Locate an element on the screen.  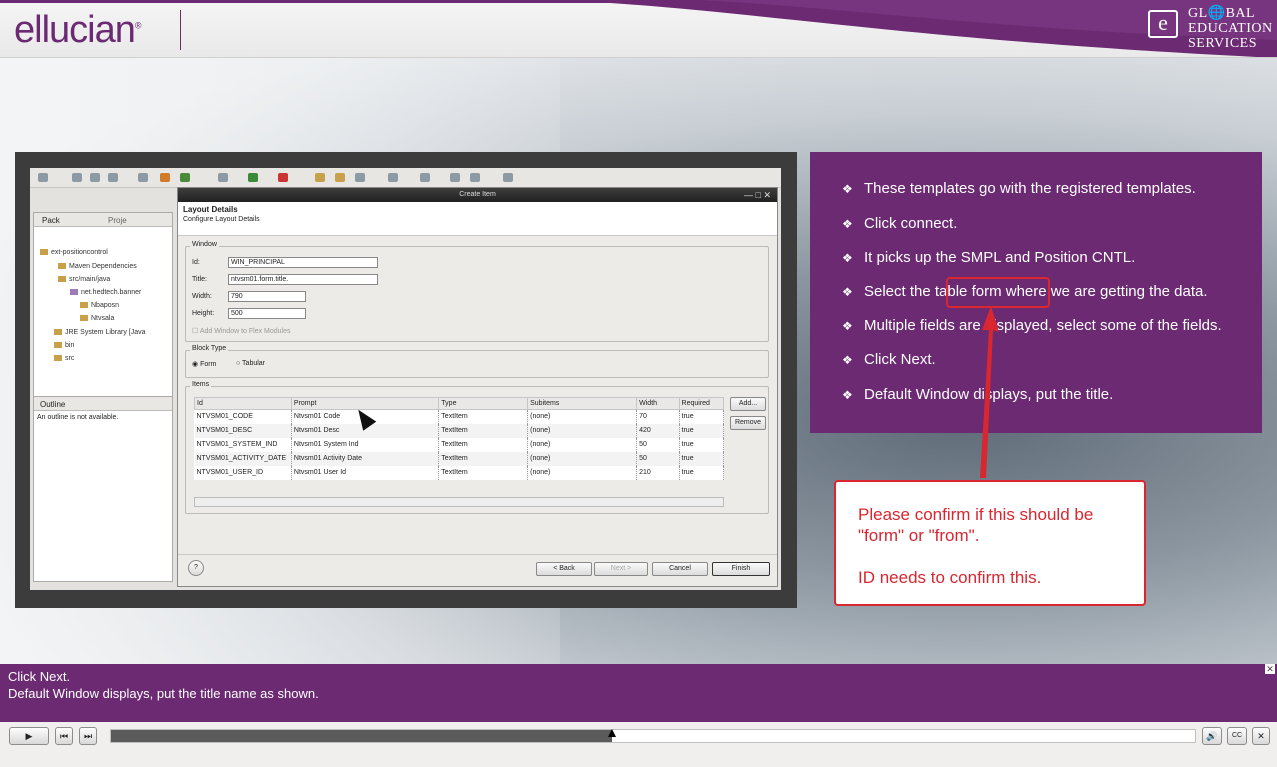
review-highlight-box is located at coordinates (998, 292).